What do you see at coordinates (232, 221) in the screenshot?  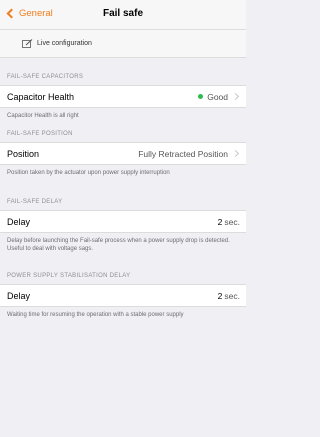 I see `failsafe-delay-unit: sec.` at bounding box center [232, 221].